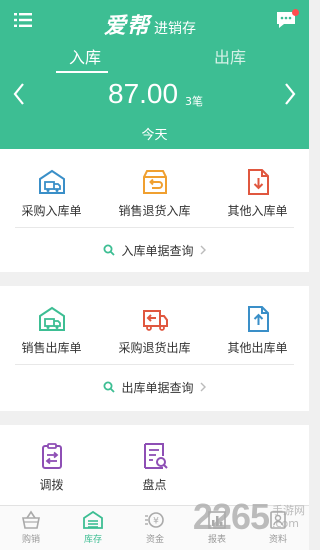 Image resolution: width=320 pixels, height=550 pixels. What do you see at coordinates (92, 540) in the screenshot?
I see `nav-label: 库存` at bounding box center [92, 540].